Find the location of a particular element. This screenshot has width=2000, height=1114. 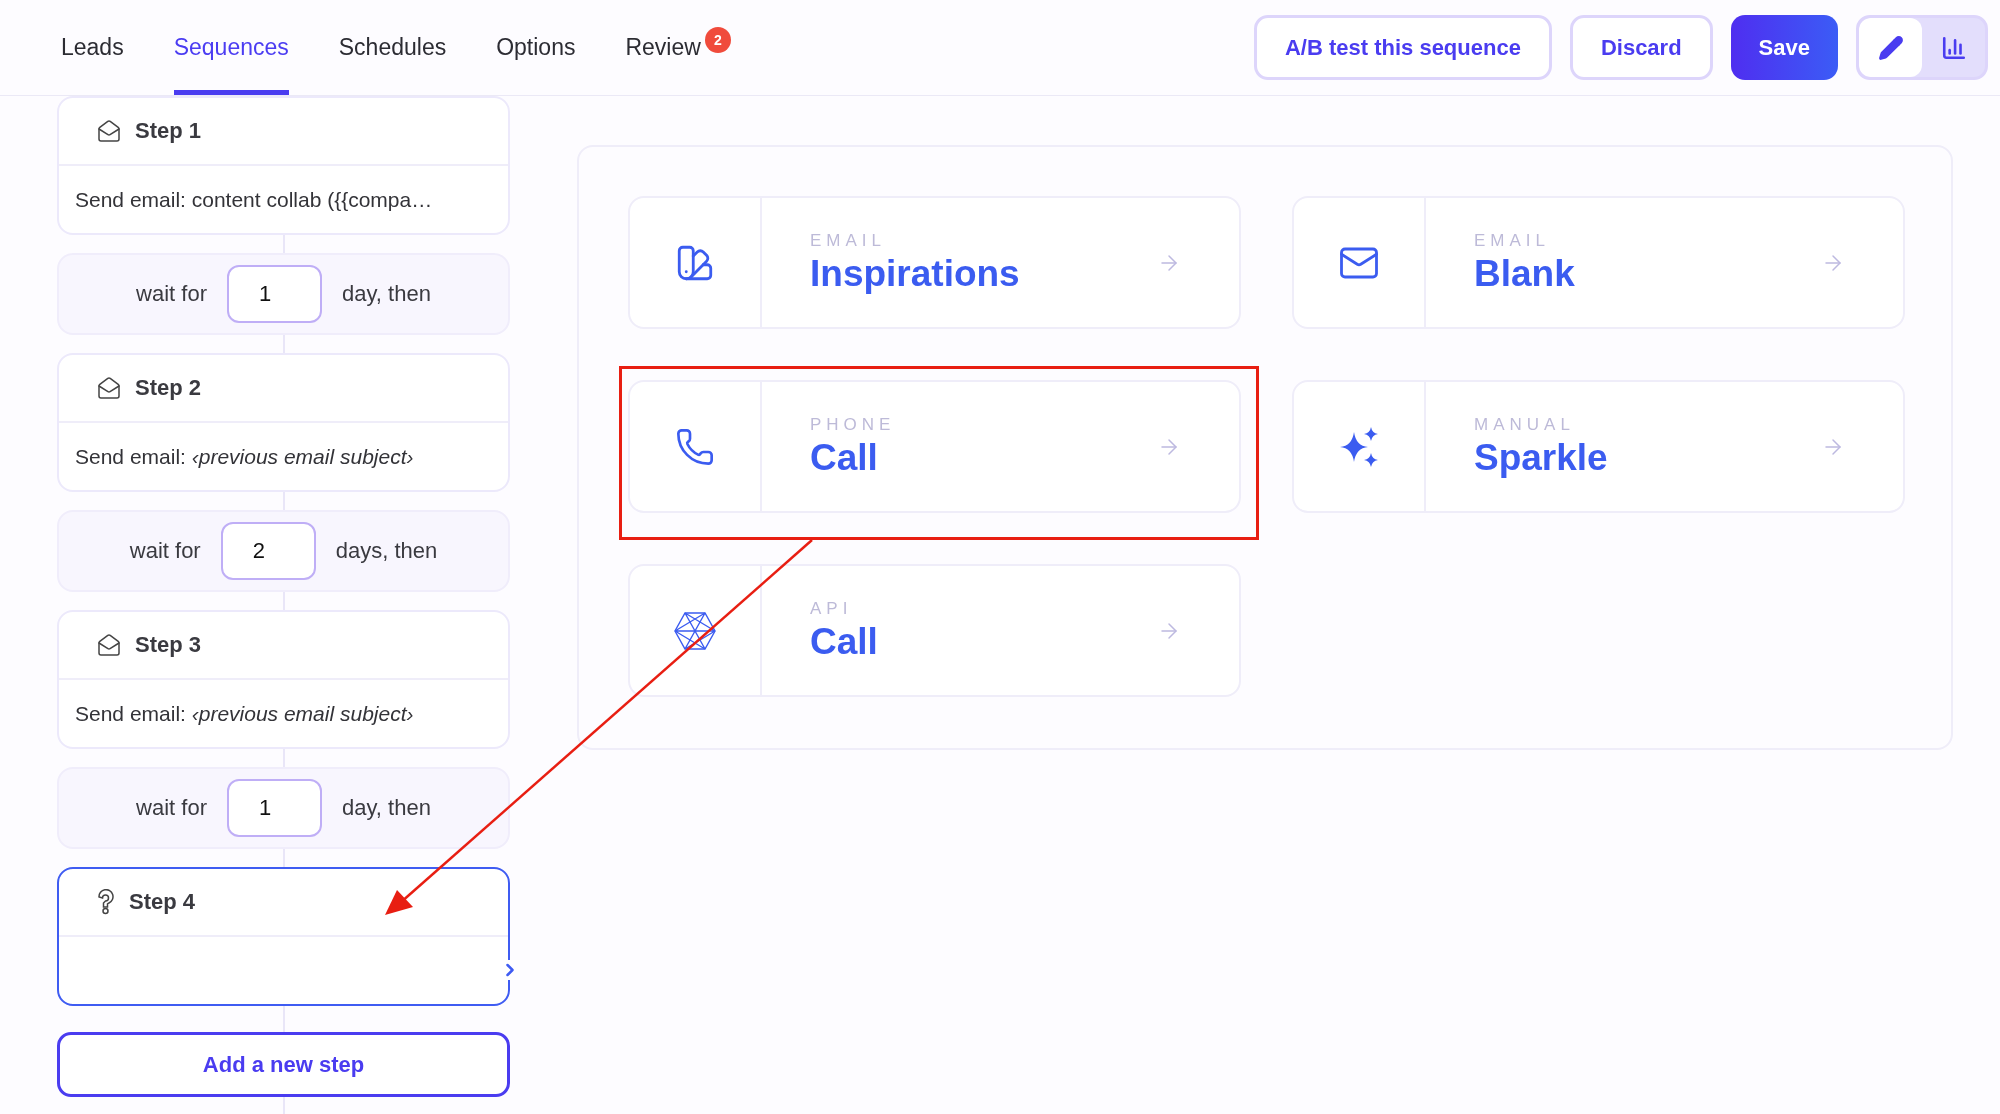

step-title: Step 1 is located at coordinates (168, 131).